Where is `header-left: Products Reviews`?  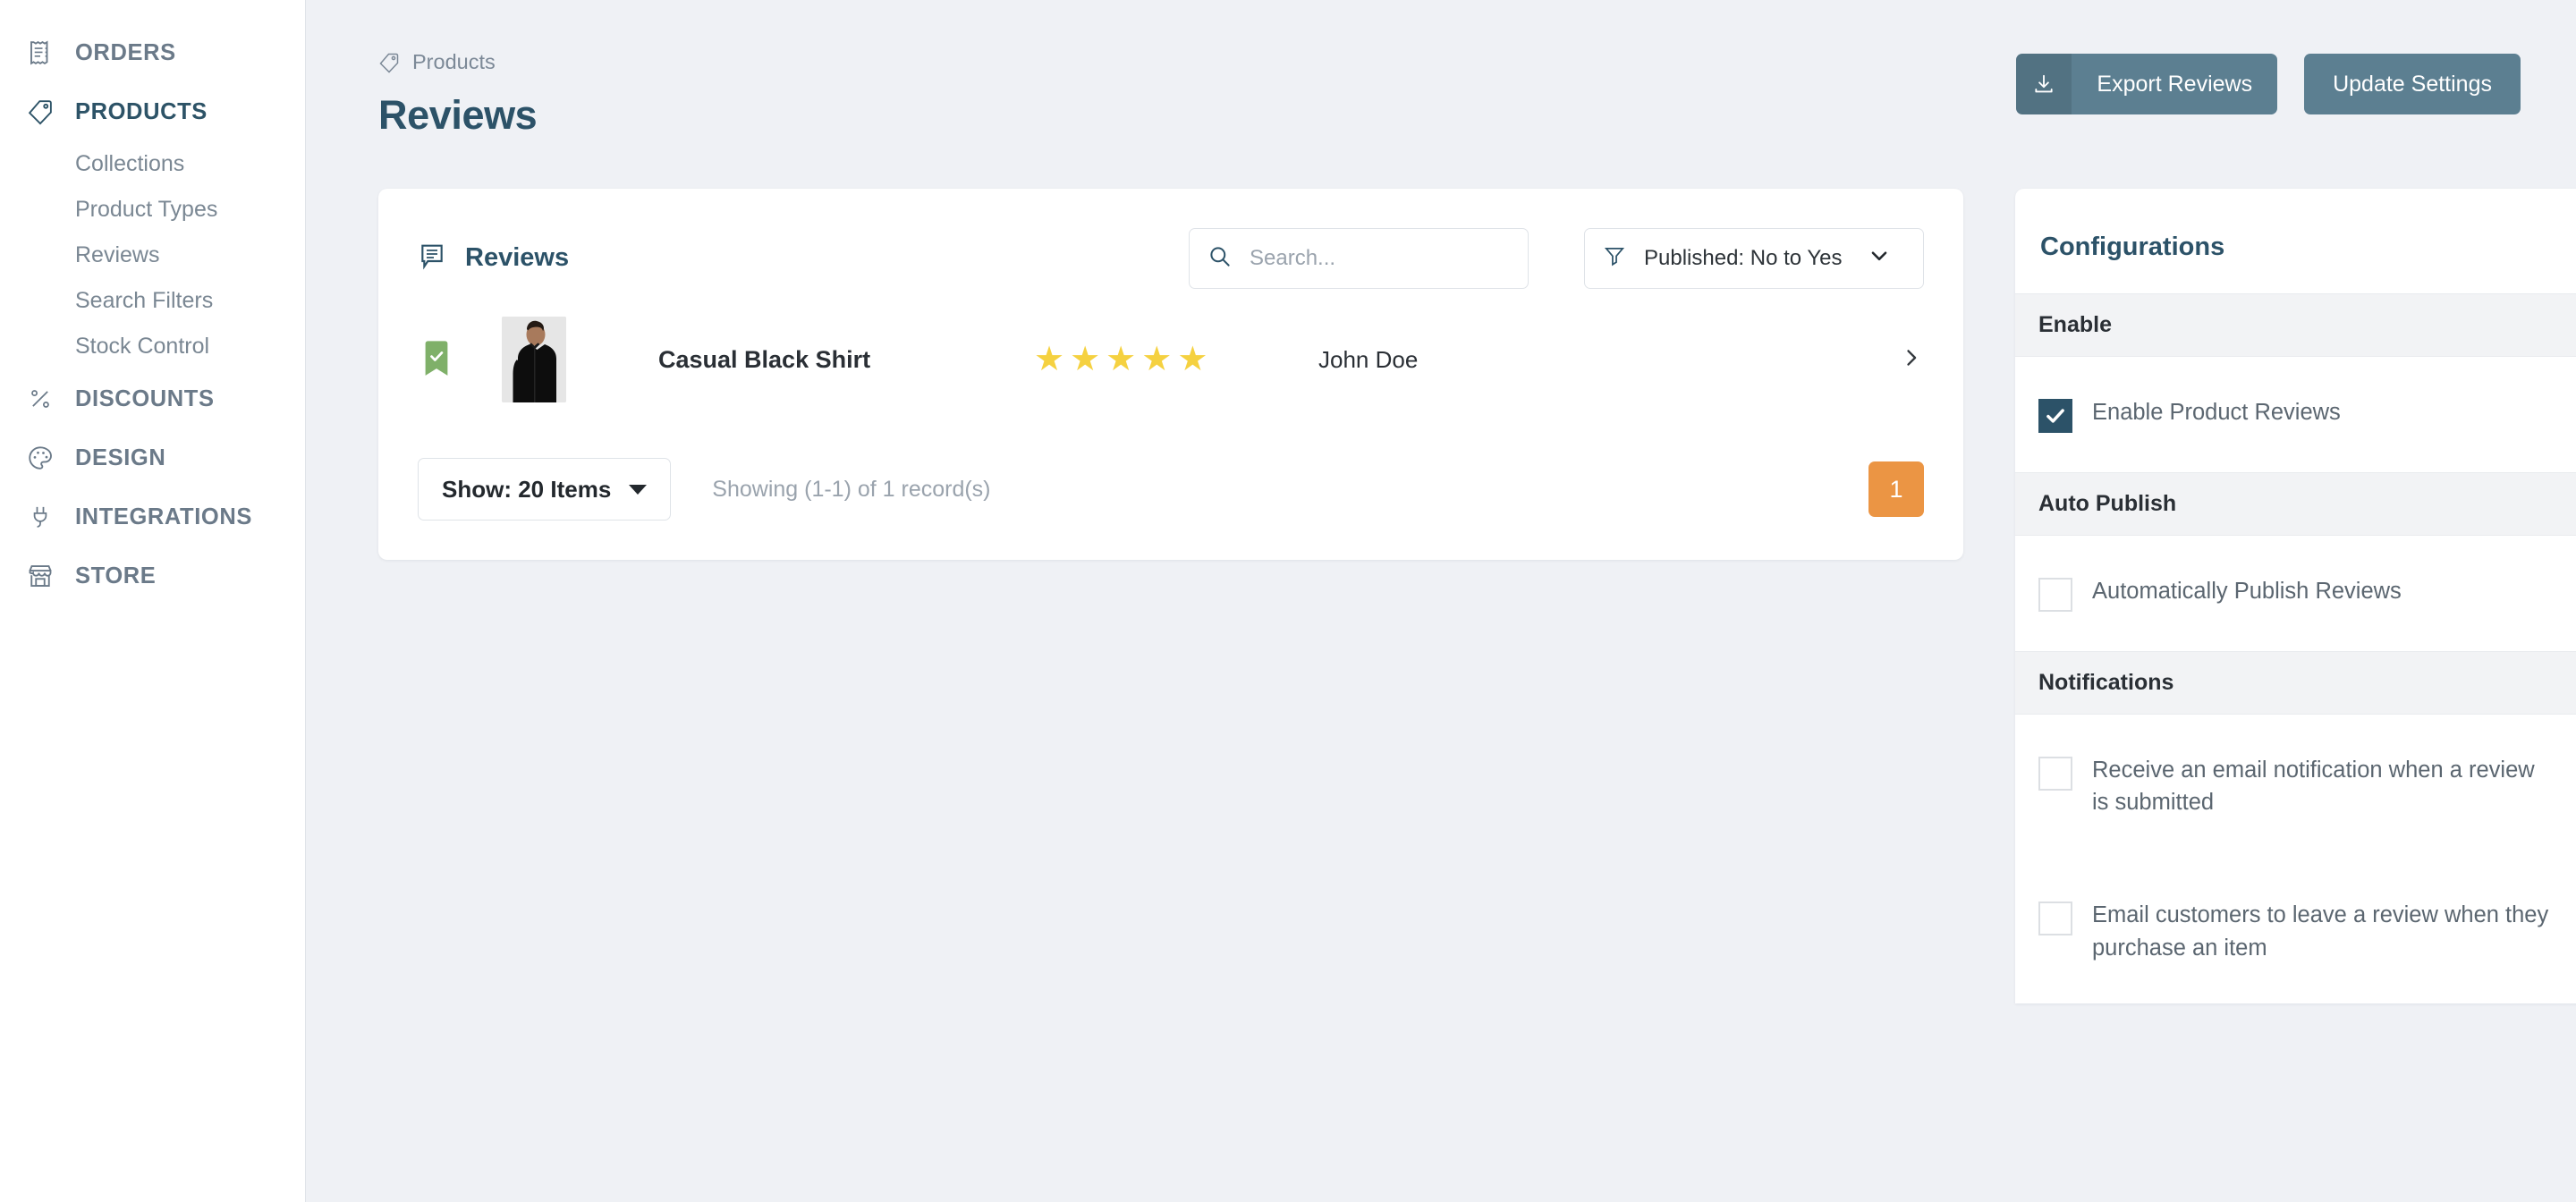 header-left: Products Reviews is located at coordinates (458, 94).